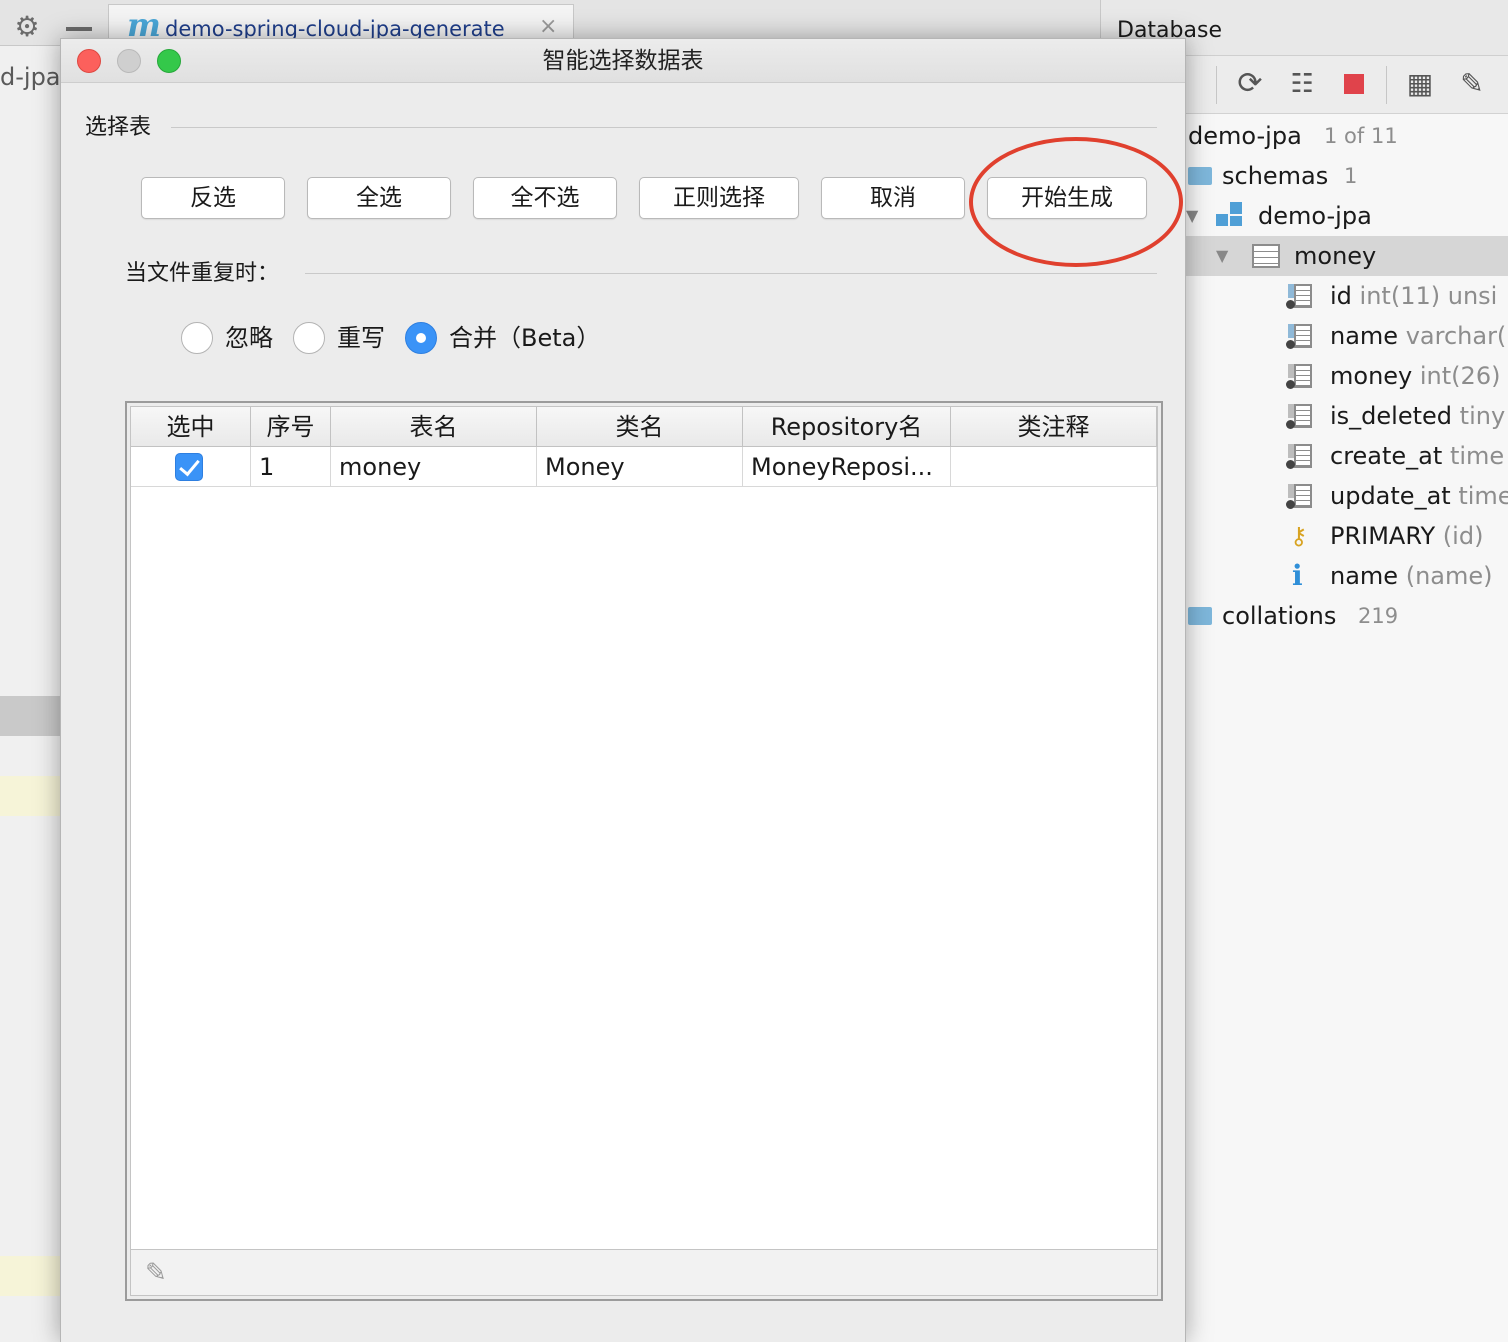  I want to click on column-name: id, so click(1341, 296).